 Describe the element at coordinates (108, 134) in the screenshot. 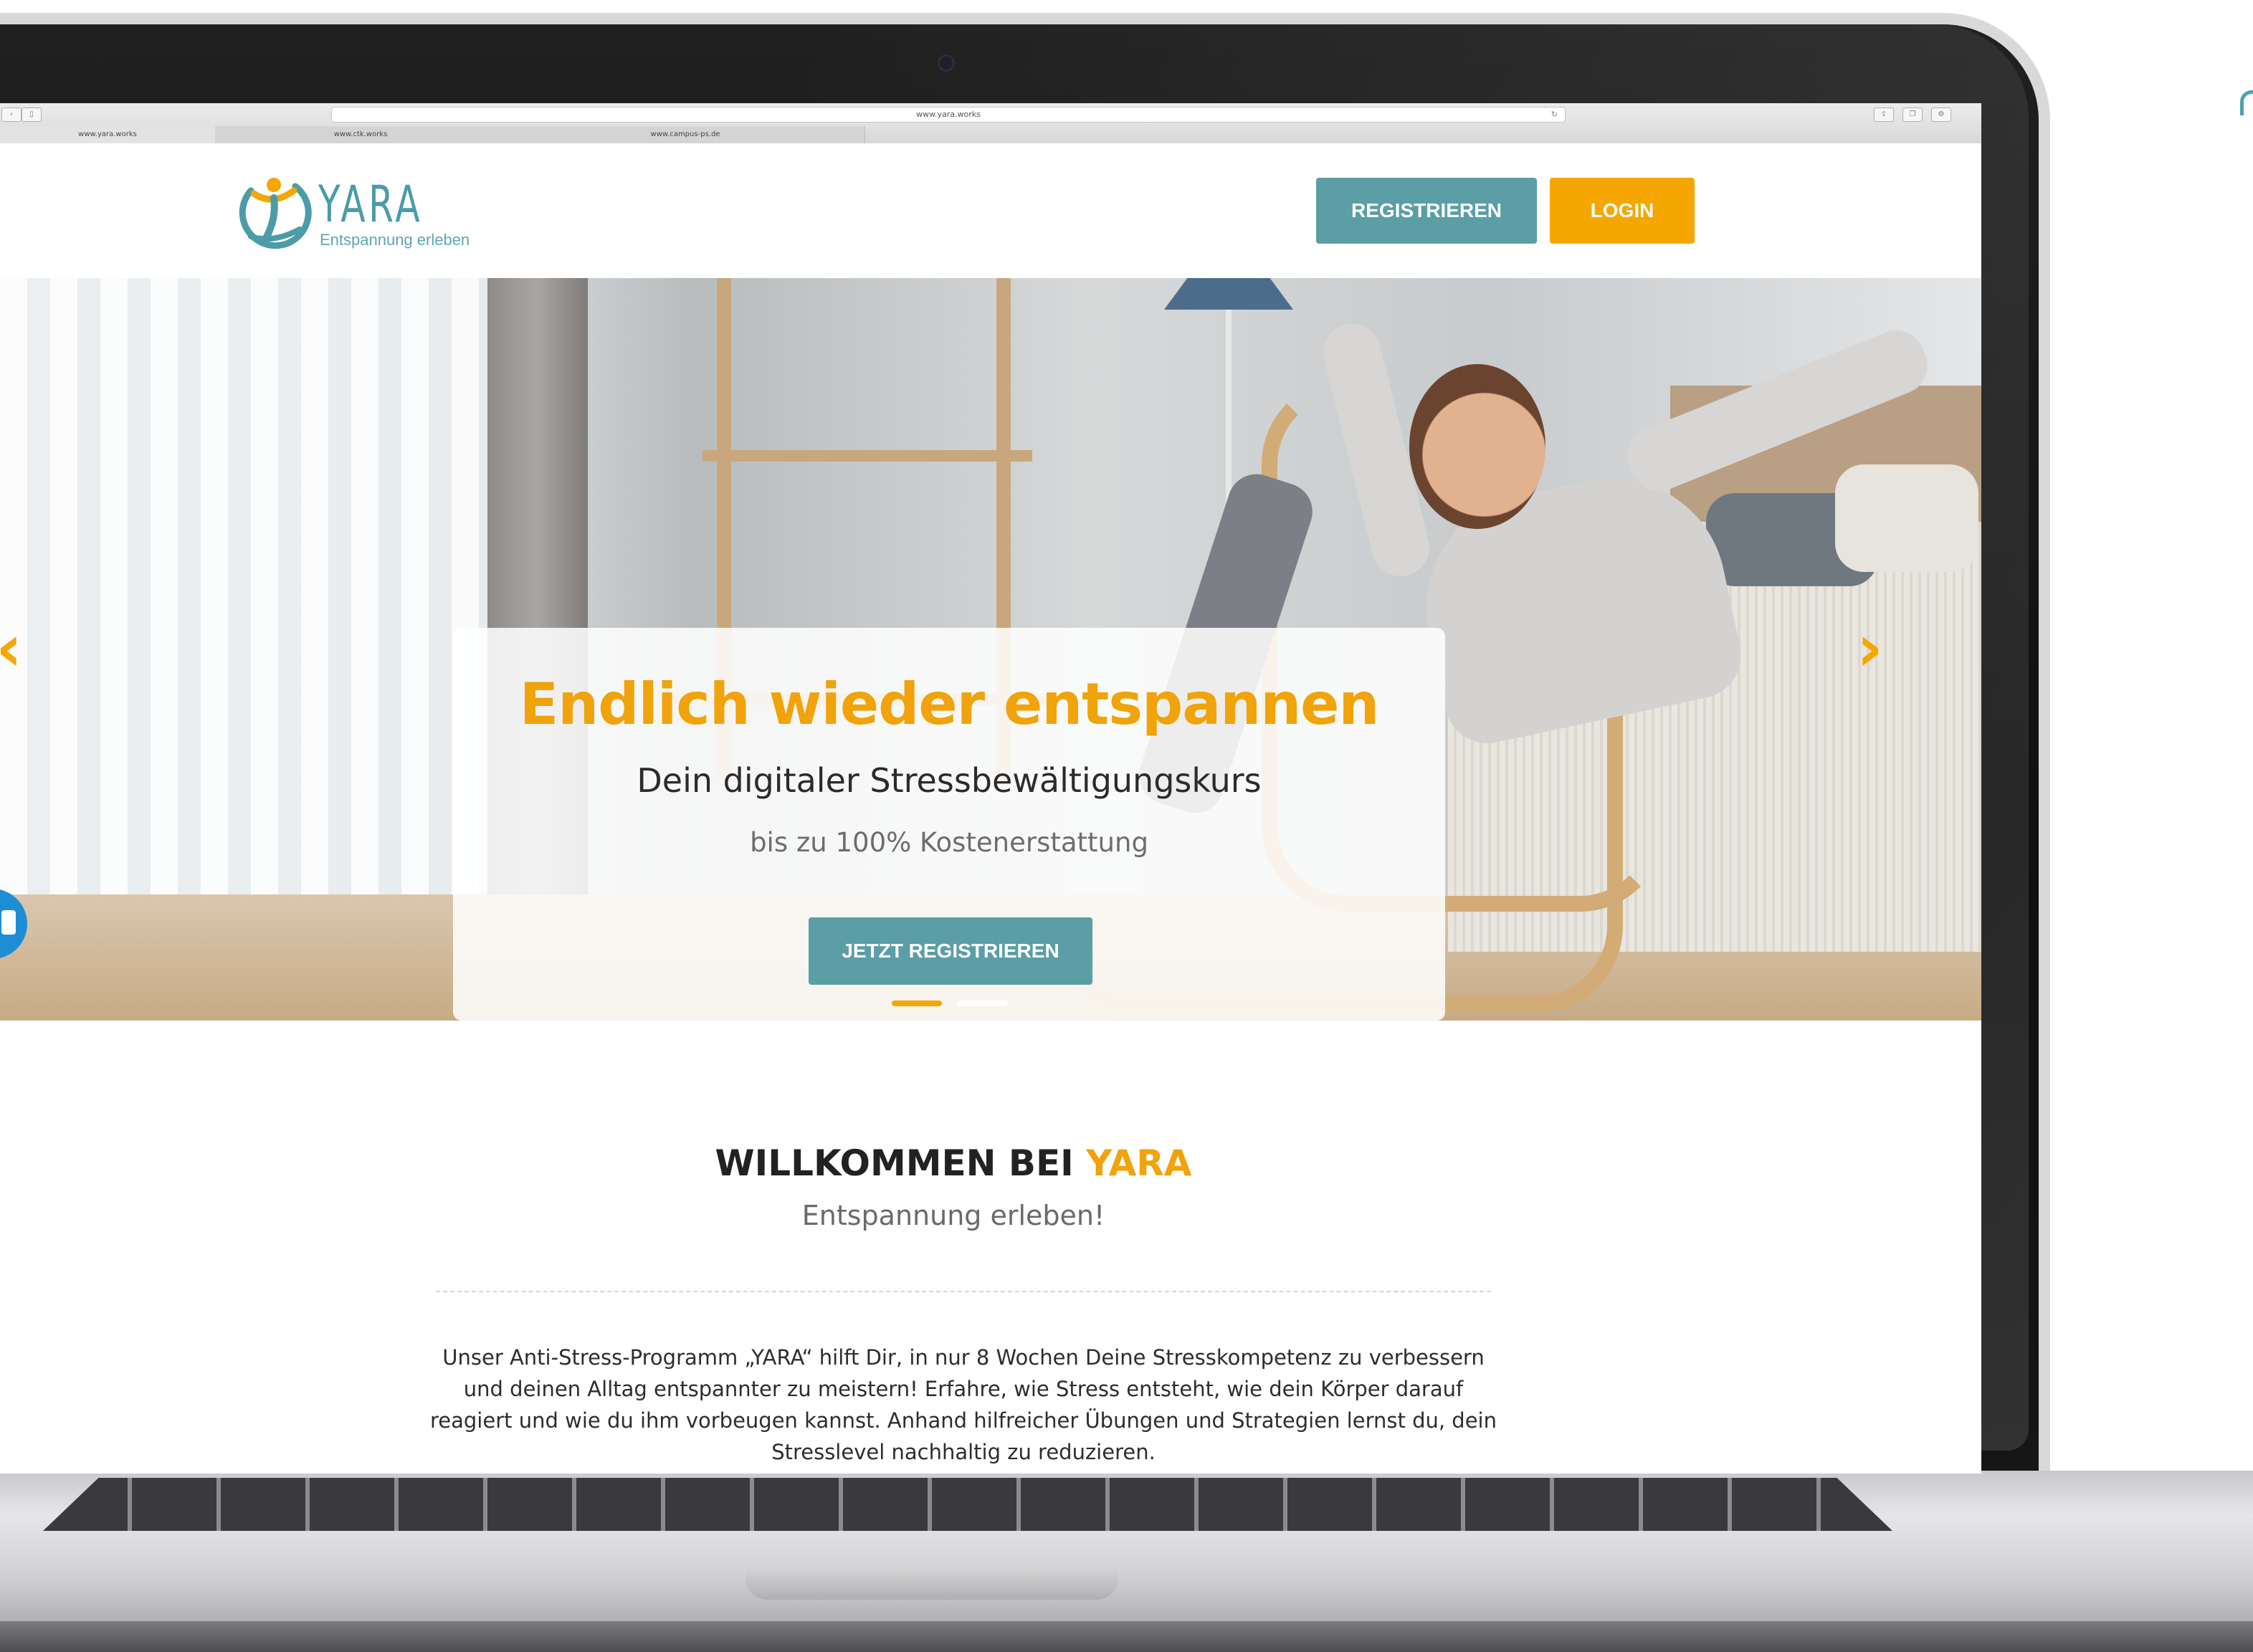

I see `tab-yara: www.yara.works` at that location.